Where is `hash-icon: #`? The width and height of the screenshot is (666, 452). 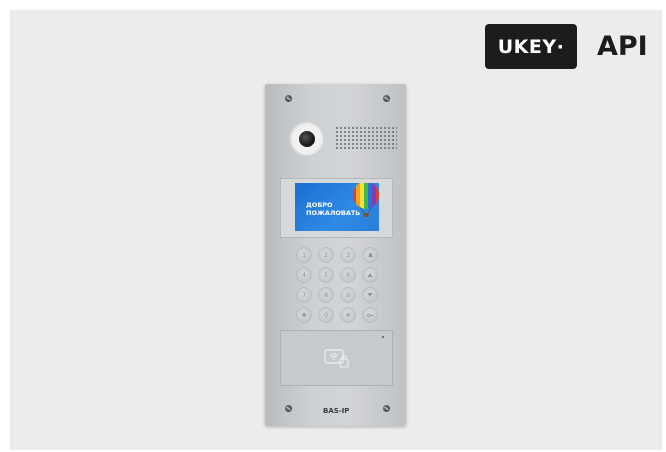 hash-icon: # is located at coordinates (348, 315).